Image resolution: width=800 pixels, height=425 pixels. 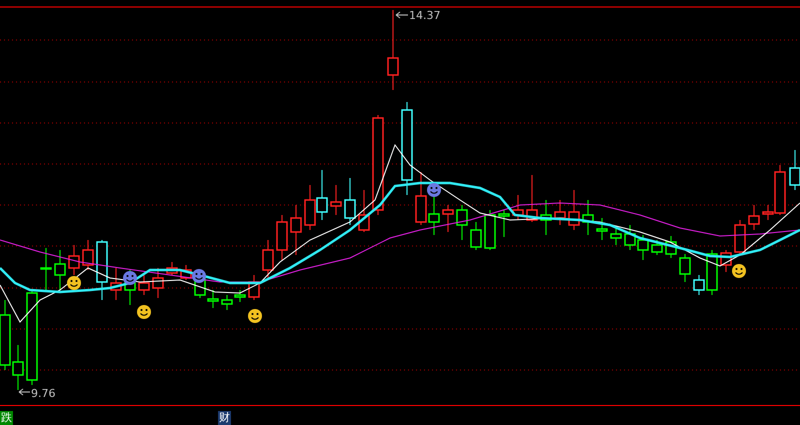 What do you see at coordinates (224, 418) in the screenshot?
I see `indicator-tab: 财` at bounding box center [224, 418].